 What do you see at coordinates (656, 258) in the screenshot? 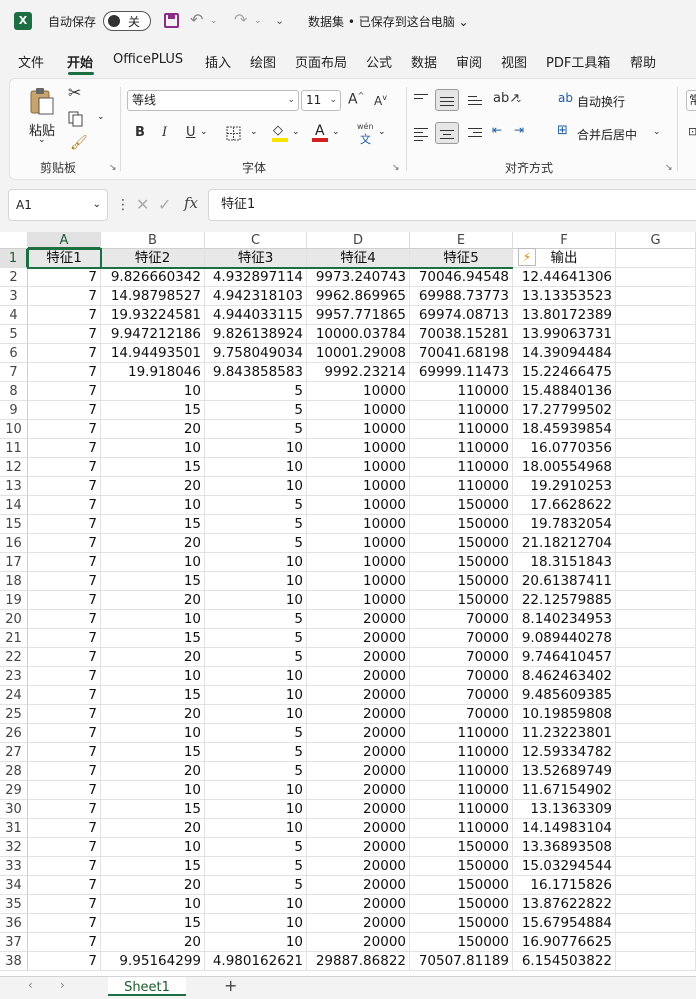
I see `header-cell` at bounding box center [656, 258].